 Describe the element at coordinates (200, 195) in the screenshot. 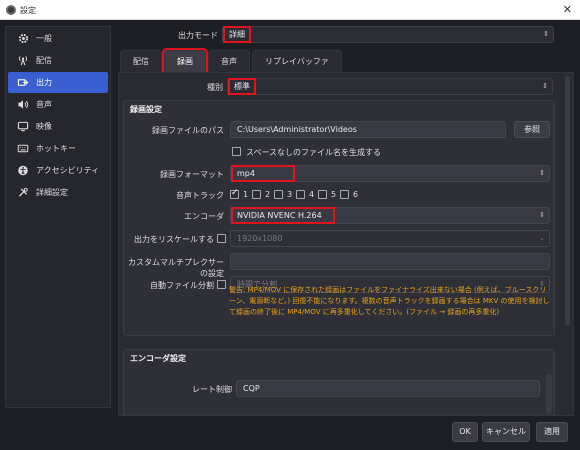

I see `audio-track-label: 音声トラック` at that location.